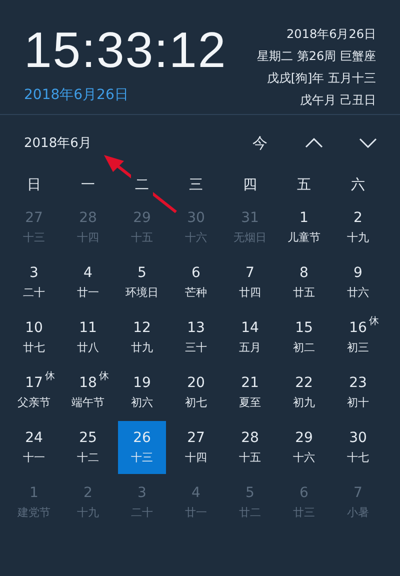  Describe the element at coordinates (358, 292) in the screenshot. I see `lunar-date: 廿六` at that location.